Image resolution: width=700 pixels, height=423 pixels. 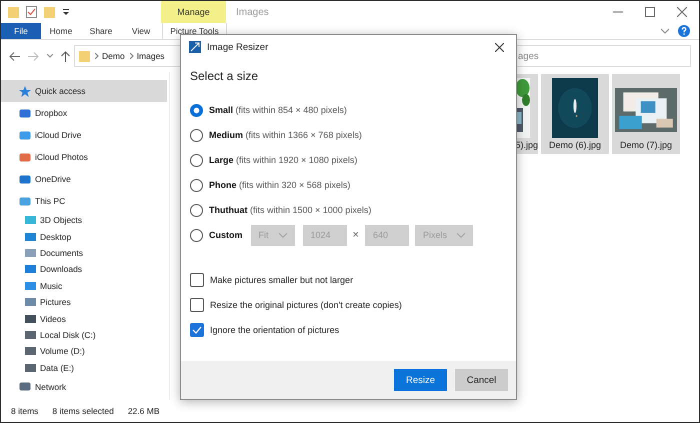 What do you see at coordinates (83, 411) in the screenshot?
I see `status-text: 8 items selected` at bounding box center [83, 411].